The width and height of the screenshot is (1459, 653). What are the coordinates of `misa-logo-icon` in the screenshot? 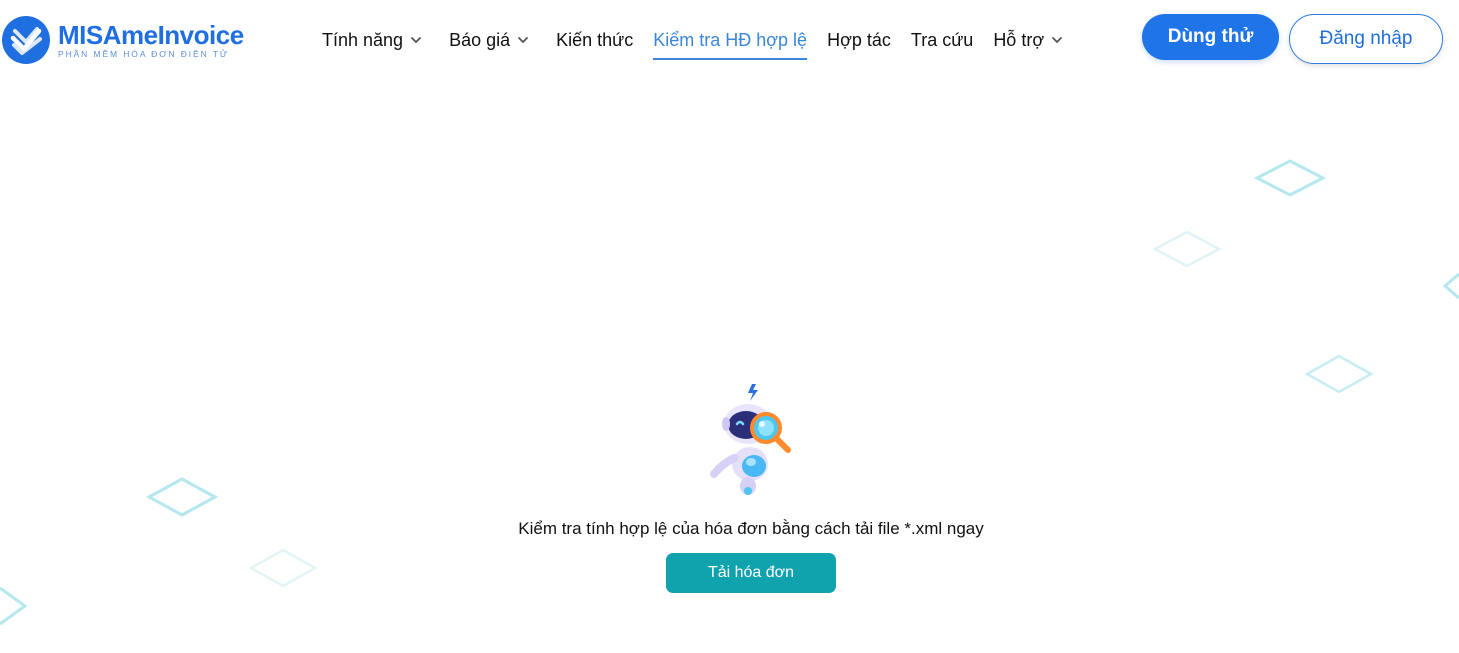 It's located at (26, 40).